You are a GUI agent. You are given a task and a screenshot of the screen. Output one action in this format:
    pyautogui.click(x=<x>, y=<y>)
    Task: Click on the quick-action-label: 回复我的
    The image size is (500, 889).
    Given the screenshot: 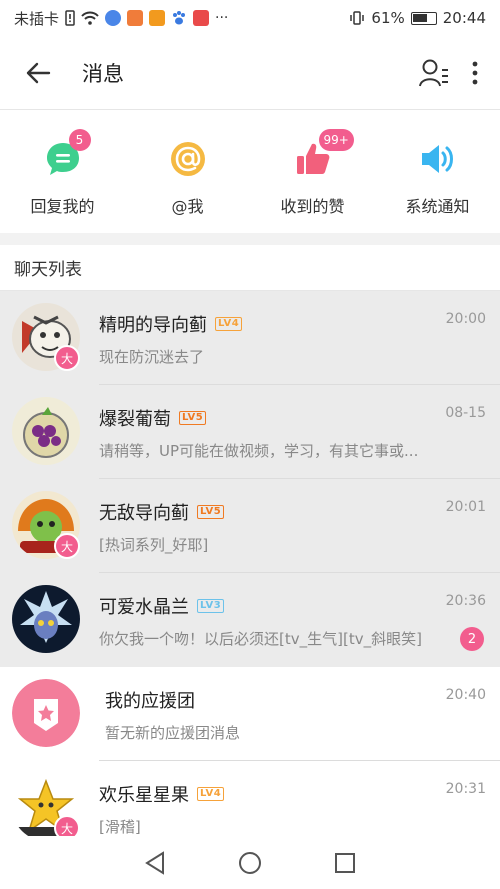 What is the action you would take?
    pyautogui.click(x=62, y=206)
    